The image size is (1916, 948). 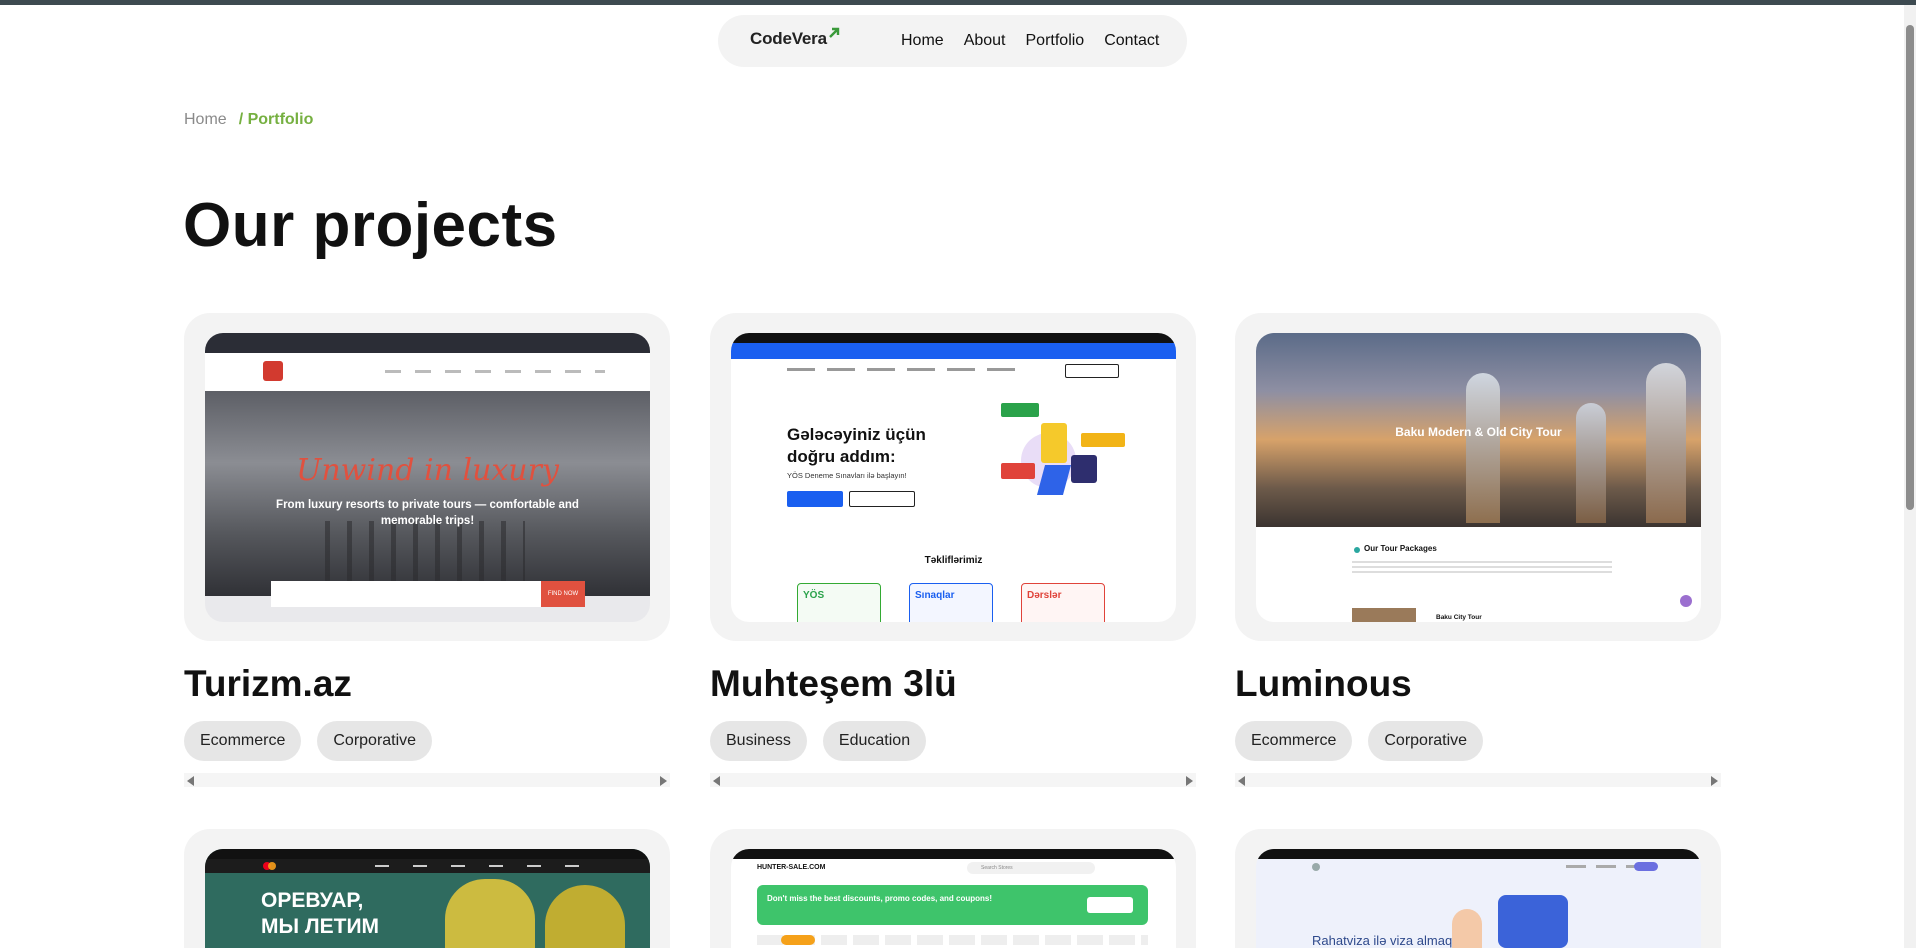 I want to click on project-tags: Business Education, so click(x=953, y=741).